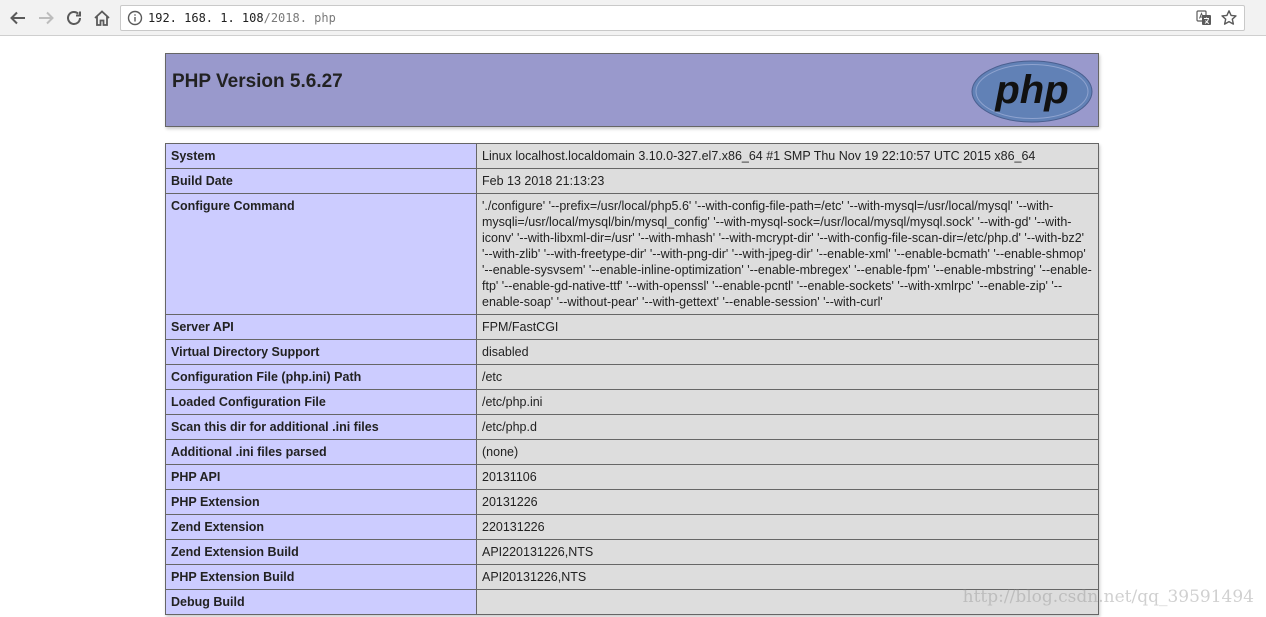  Describe the element at coordinates (682, 18) in the screenshot. I see `address-bar: 192. 168. 1. 108/2018. php` at that location.